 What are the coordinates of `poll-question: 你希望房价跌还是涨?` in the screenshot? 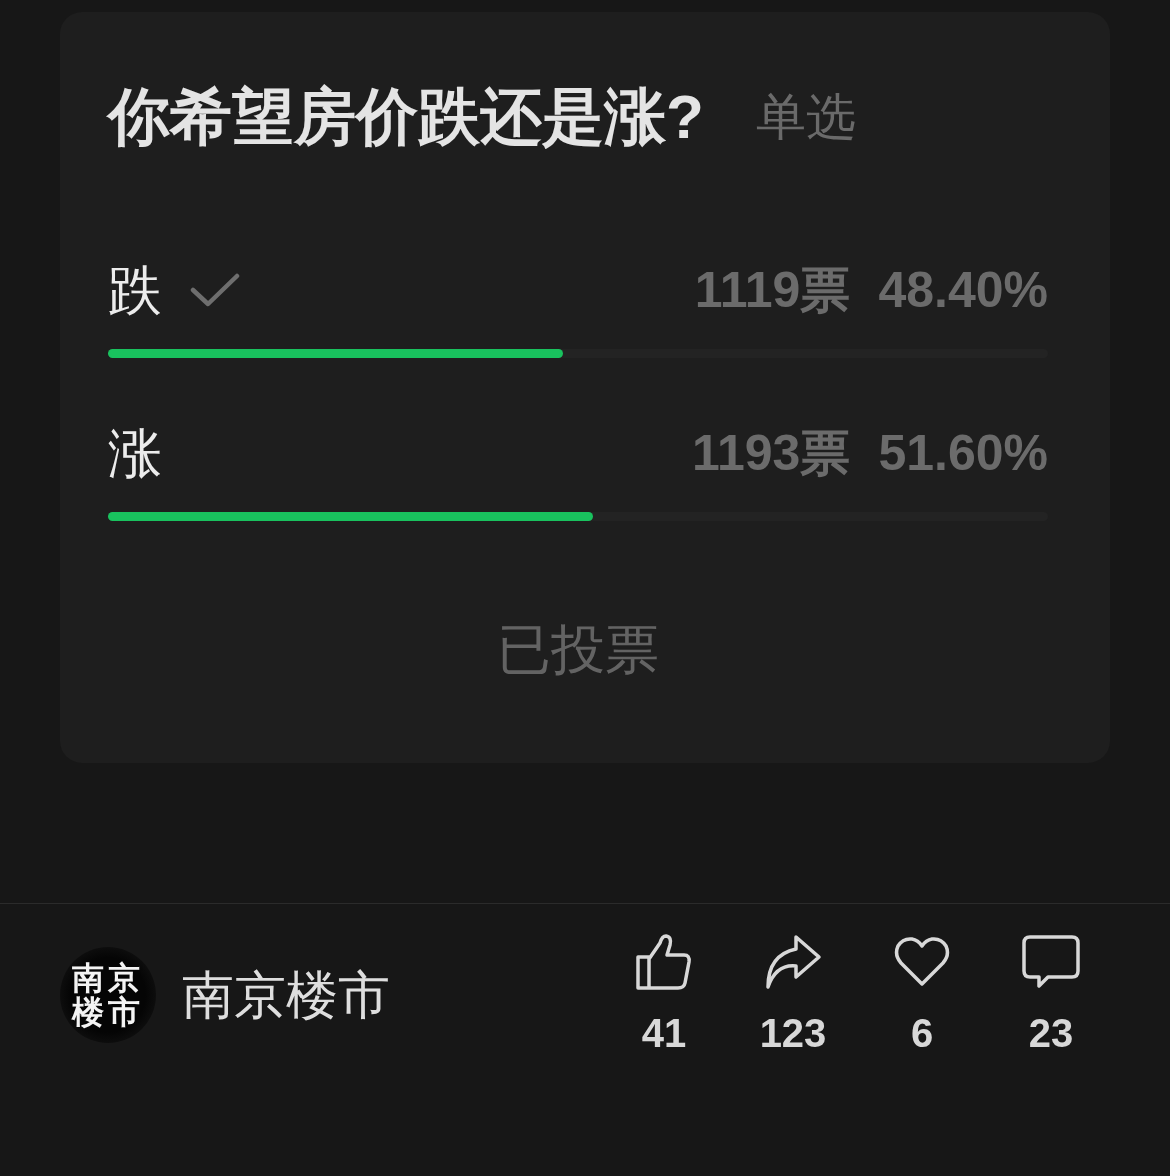 It's located at (406, 117).